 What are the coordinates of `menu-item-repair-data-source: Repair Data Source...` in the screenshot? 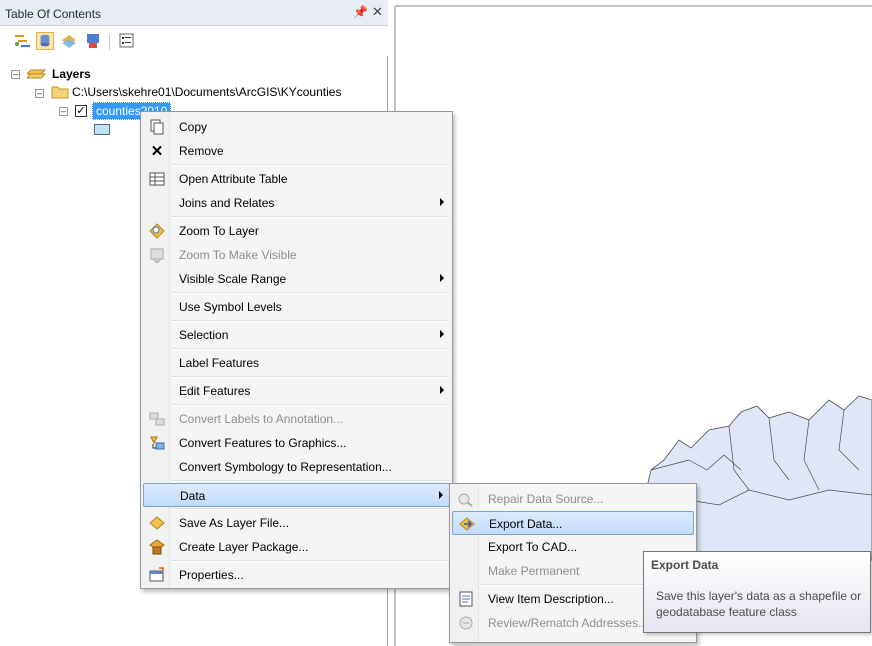 It's located at (573, 499).